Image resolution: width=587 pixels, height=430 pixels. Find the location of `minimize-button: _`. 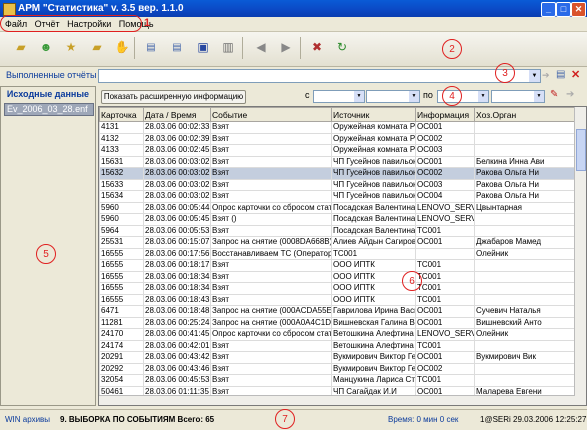

minimize-button: _ is located at coordinates (548, 9).